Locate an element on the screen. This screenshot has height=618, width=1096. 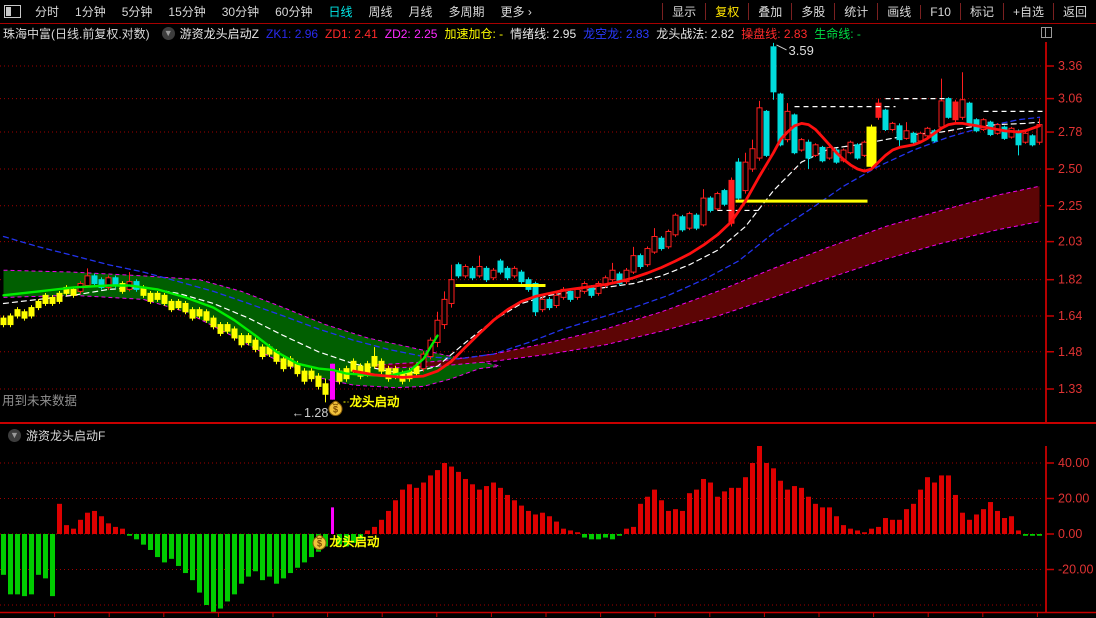
toolbar-button-2: 叠加 is located at coordinates (769, 11).